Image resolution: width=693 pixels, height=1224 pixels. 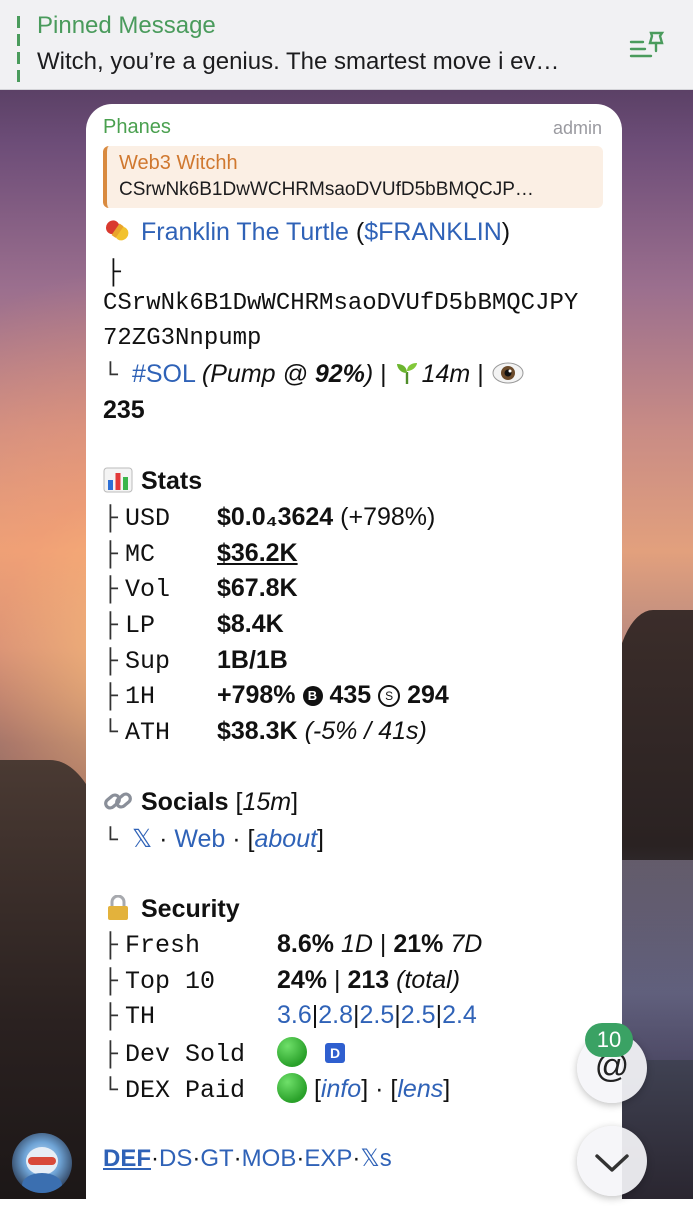 What do you see at coordinates (127, 1158) in the screenshot?
I see `def-link: DEF` at bounding box center [127, 1158].